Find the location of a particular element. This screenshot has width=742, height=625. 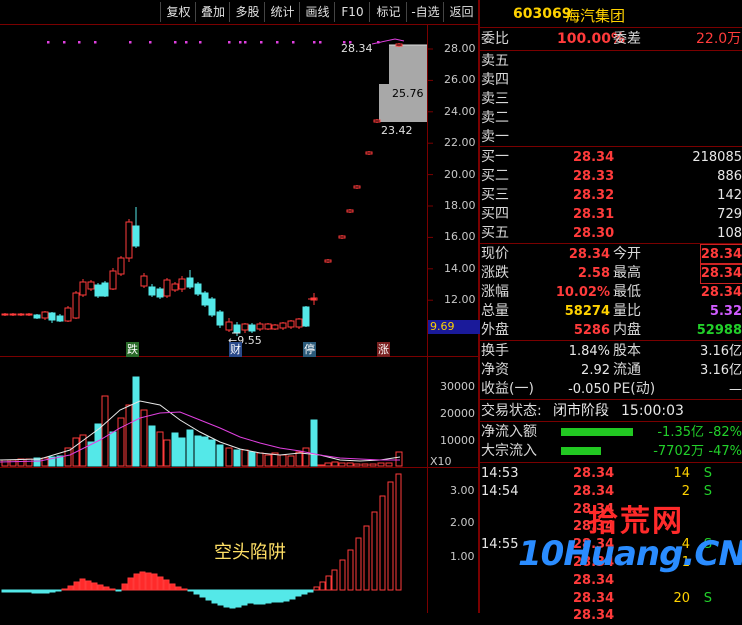

sell-level-row: 卖三 is located at coordinates (611, 99).